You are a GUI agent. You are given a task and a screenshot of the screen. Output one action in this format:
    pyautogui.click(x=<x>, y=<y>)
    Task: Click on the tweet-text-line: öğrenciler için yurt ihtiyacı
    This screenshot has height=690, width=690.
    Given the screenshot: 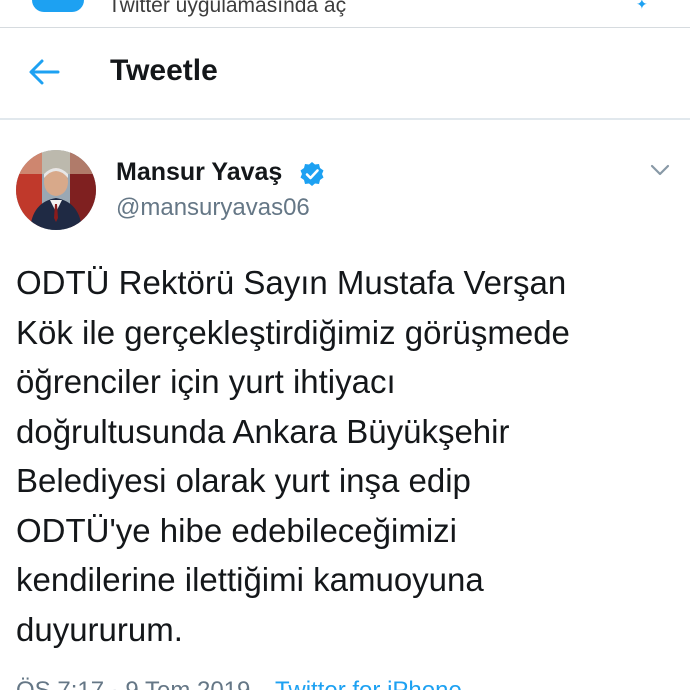 What is the action you would take?
    pyautogui.click(x=206, y=381)
    